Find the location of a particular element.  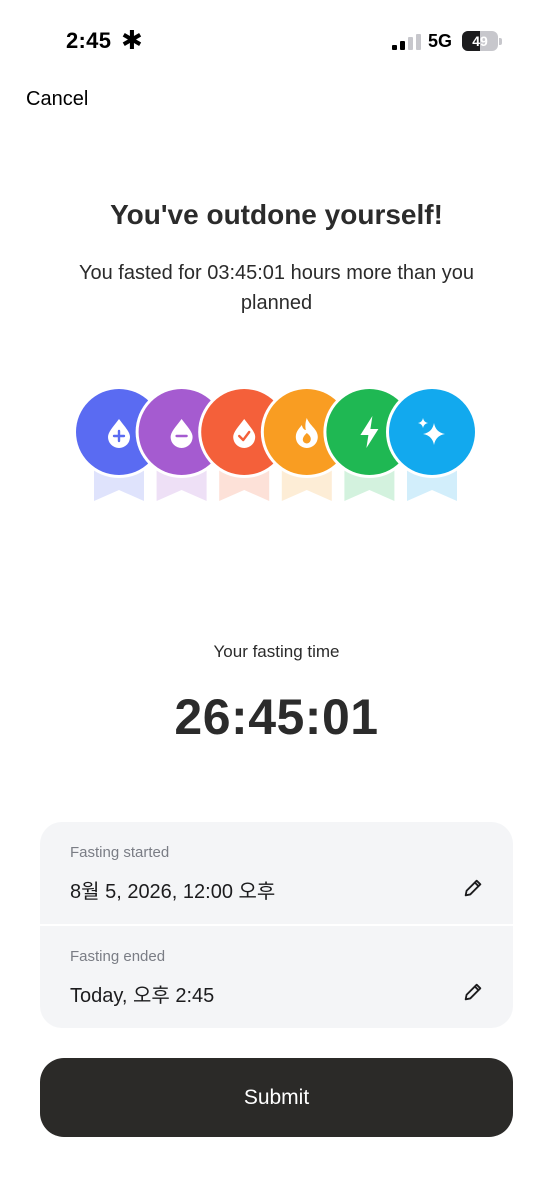

fasting-started-row: Fasting started 8월 5, 2026, 12:00 오후 is located at coordinates (276, 873).